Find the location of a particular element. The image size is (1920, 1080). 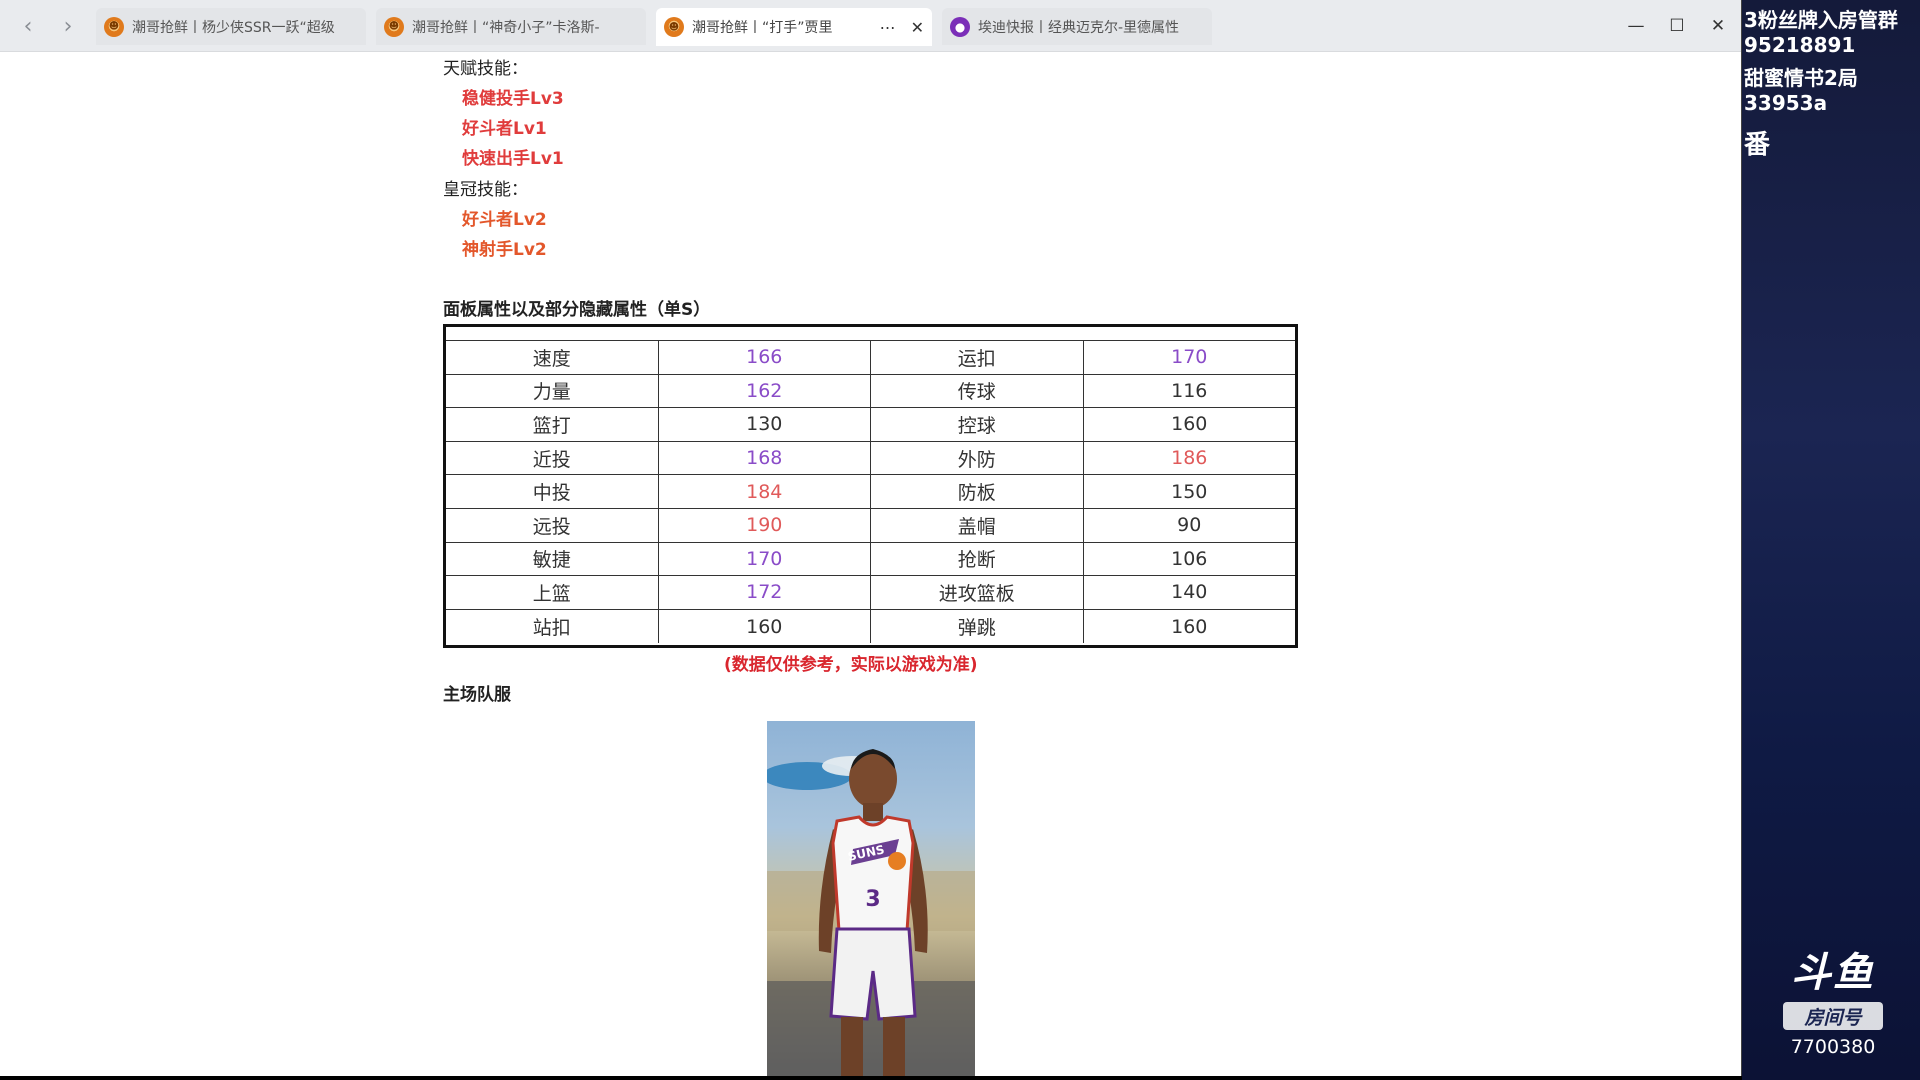

table-top-strip is located at coordinates (870, 334).